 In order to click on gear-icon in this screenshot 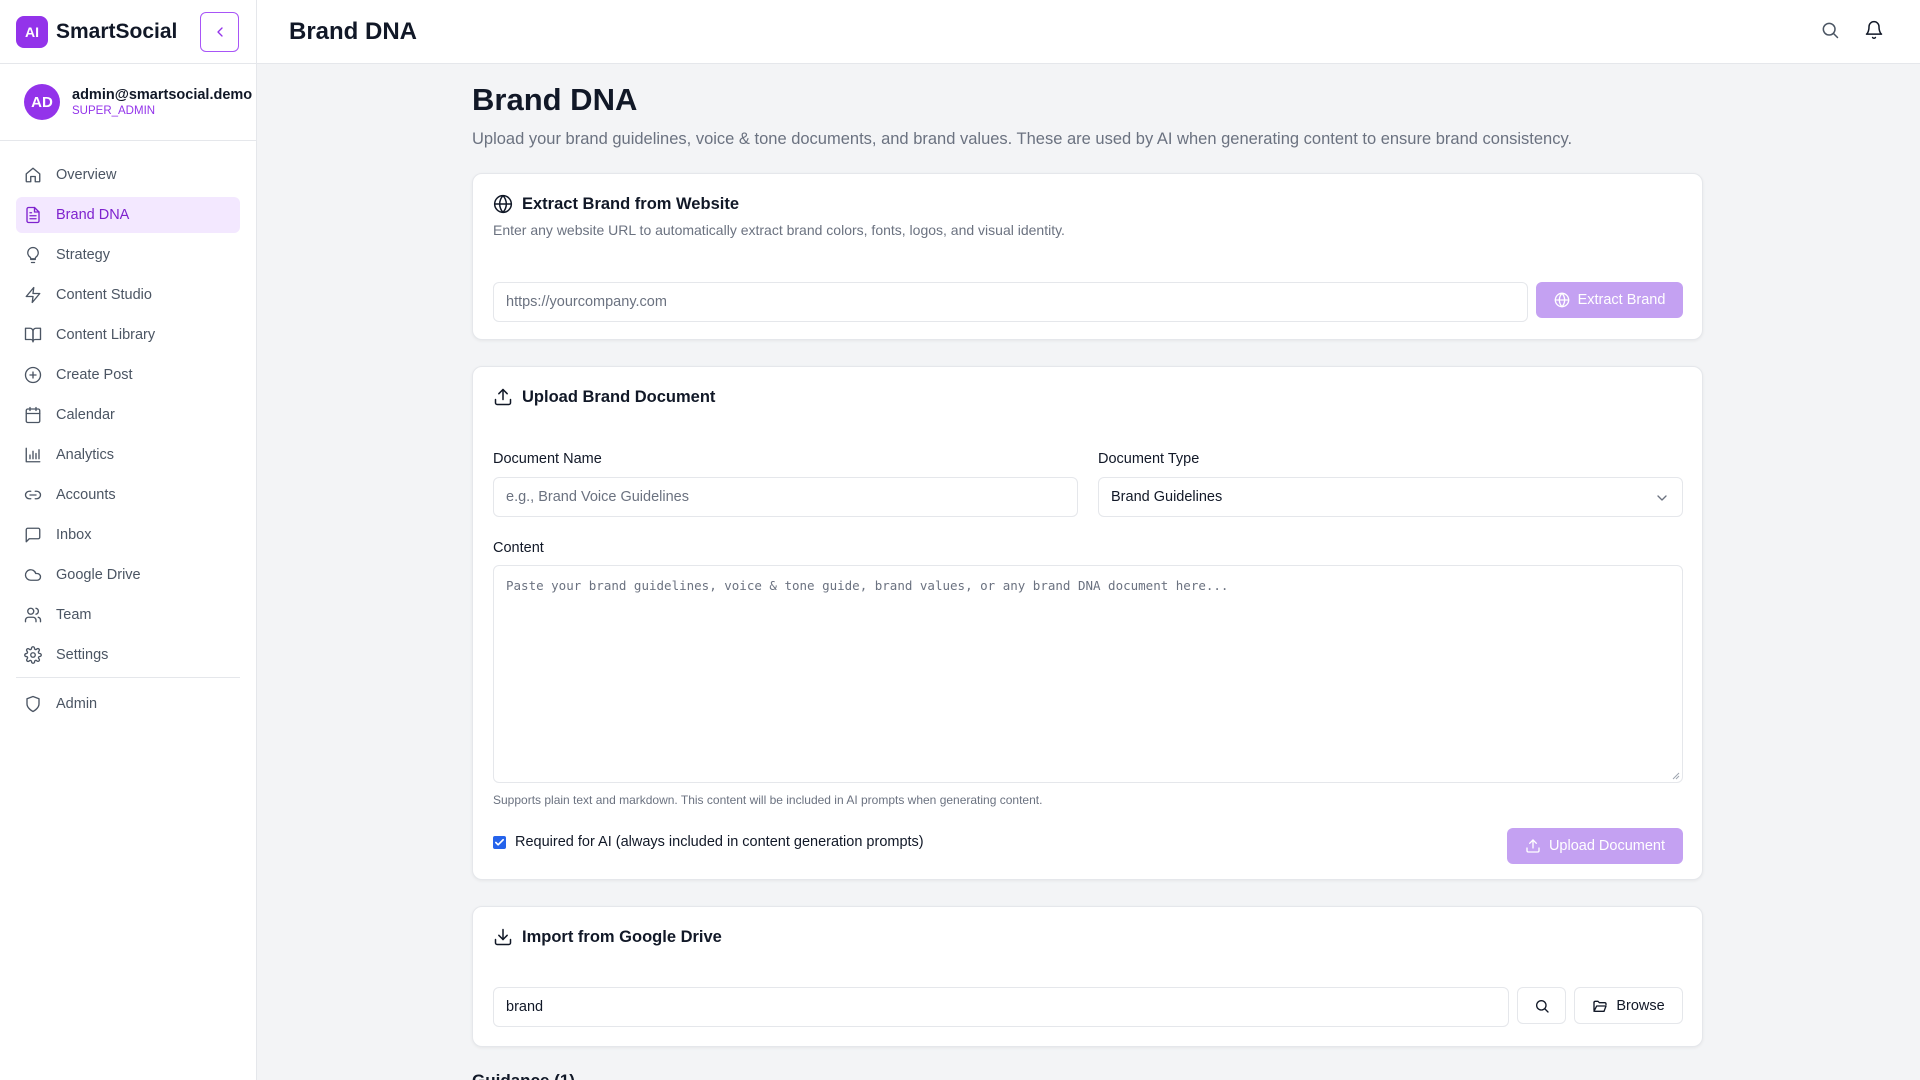, I will do `click(33, 655)`.